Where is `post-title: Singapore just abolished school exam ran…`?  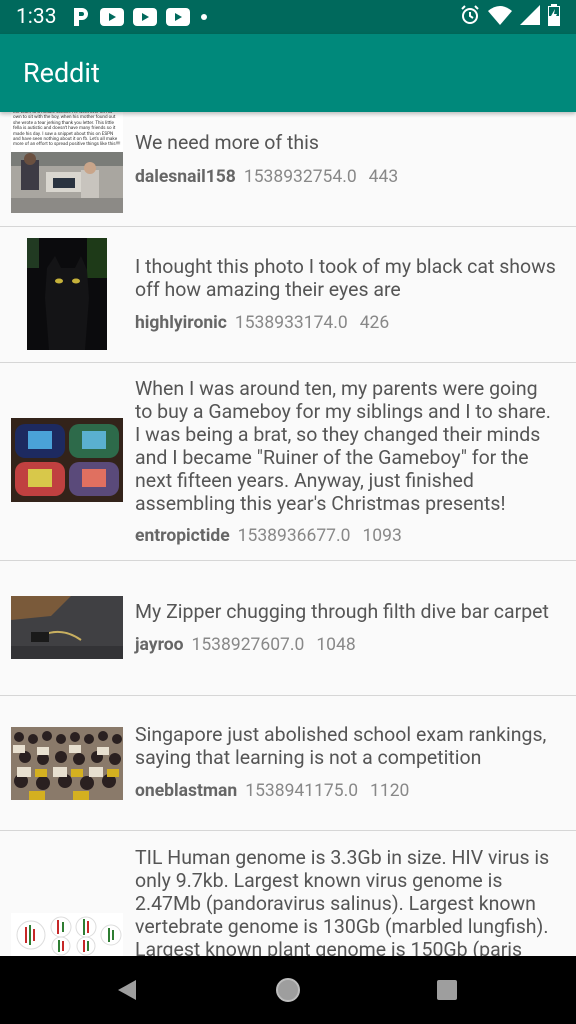
post-title: Singapore just abolished school exam ran… is located at coordinates (346, 746).